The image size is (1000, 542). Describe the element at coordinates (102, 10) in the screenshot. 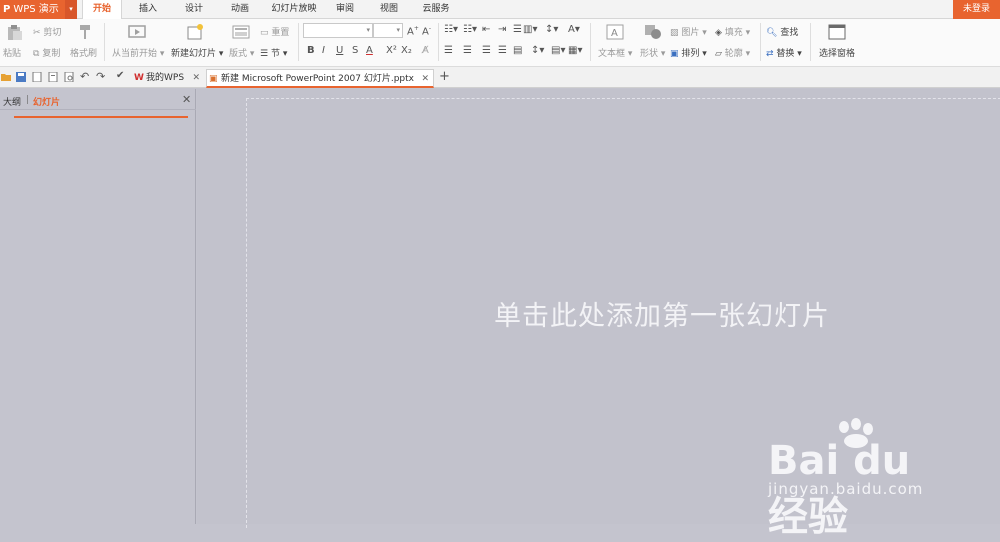

I see `tab-home: 开始` at that location.